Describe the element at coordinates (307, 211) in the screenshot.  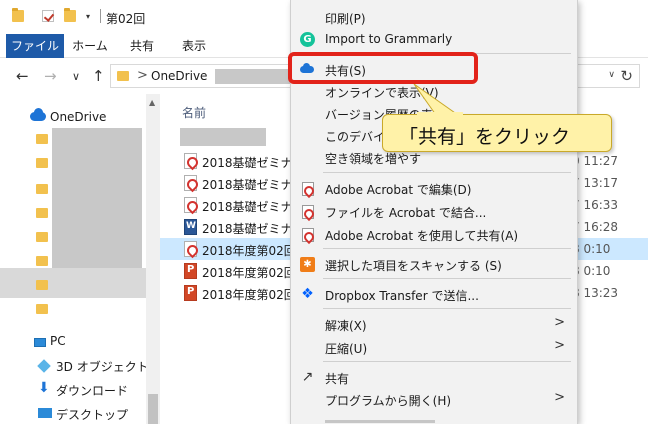
I see `acrobat-combine-icon` at that location.